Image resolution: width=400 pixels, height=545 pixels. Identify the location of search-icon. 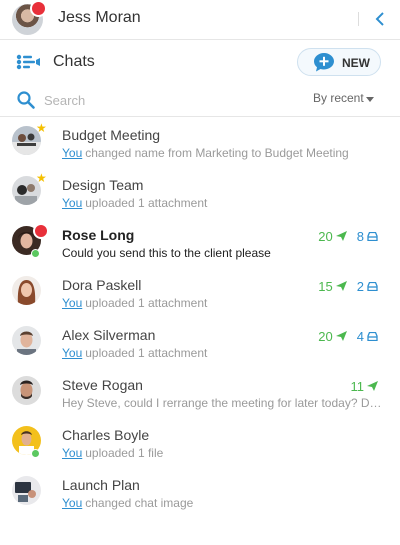
(26, 100).